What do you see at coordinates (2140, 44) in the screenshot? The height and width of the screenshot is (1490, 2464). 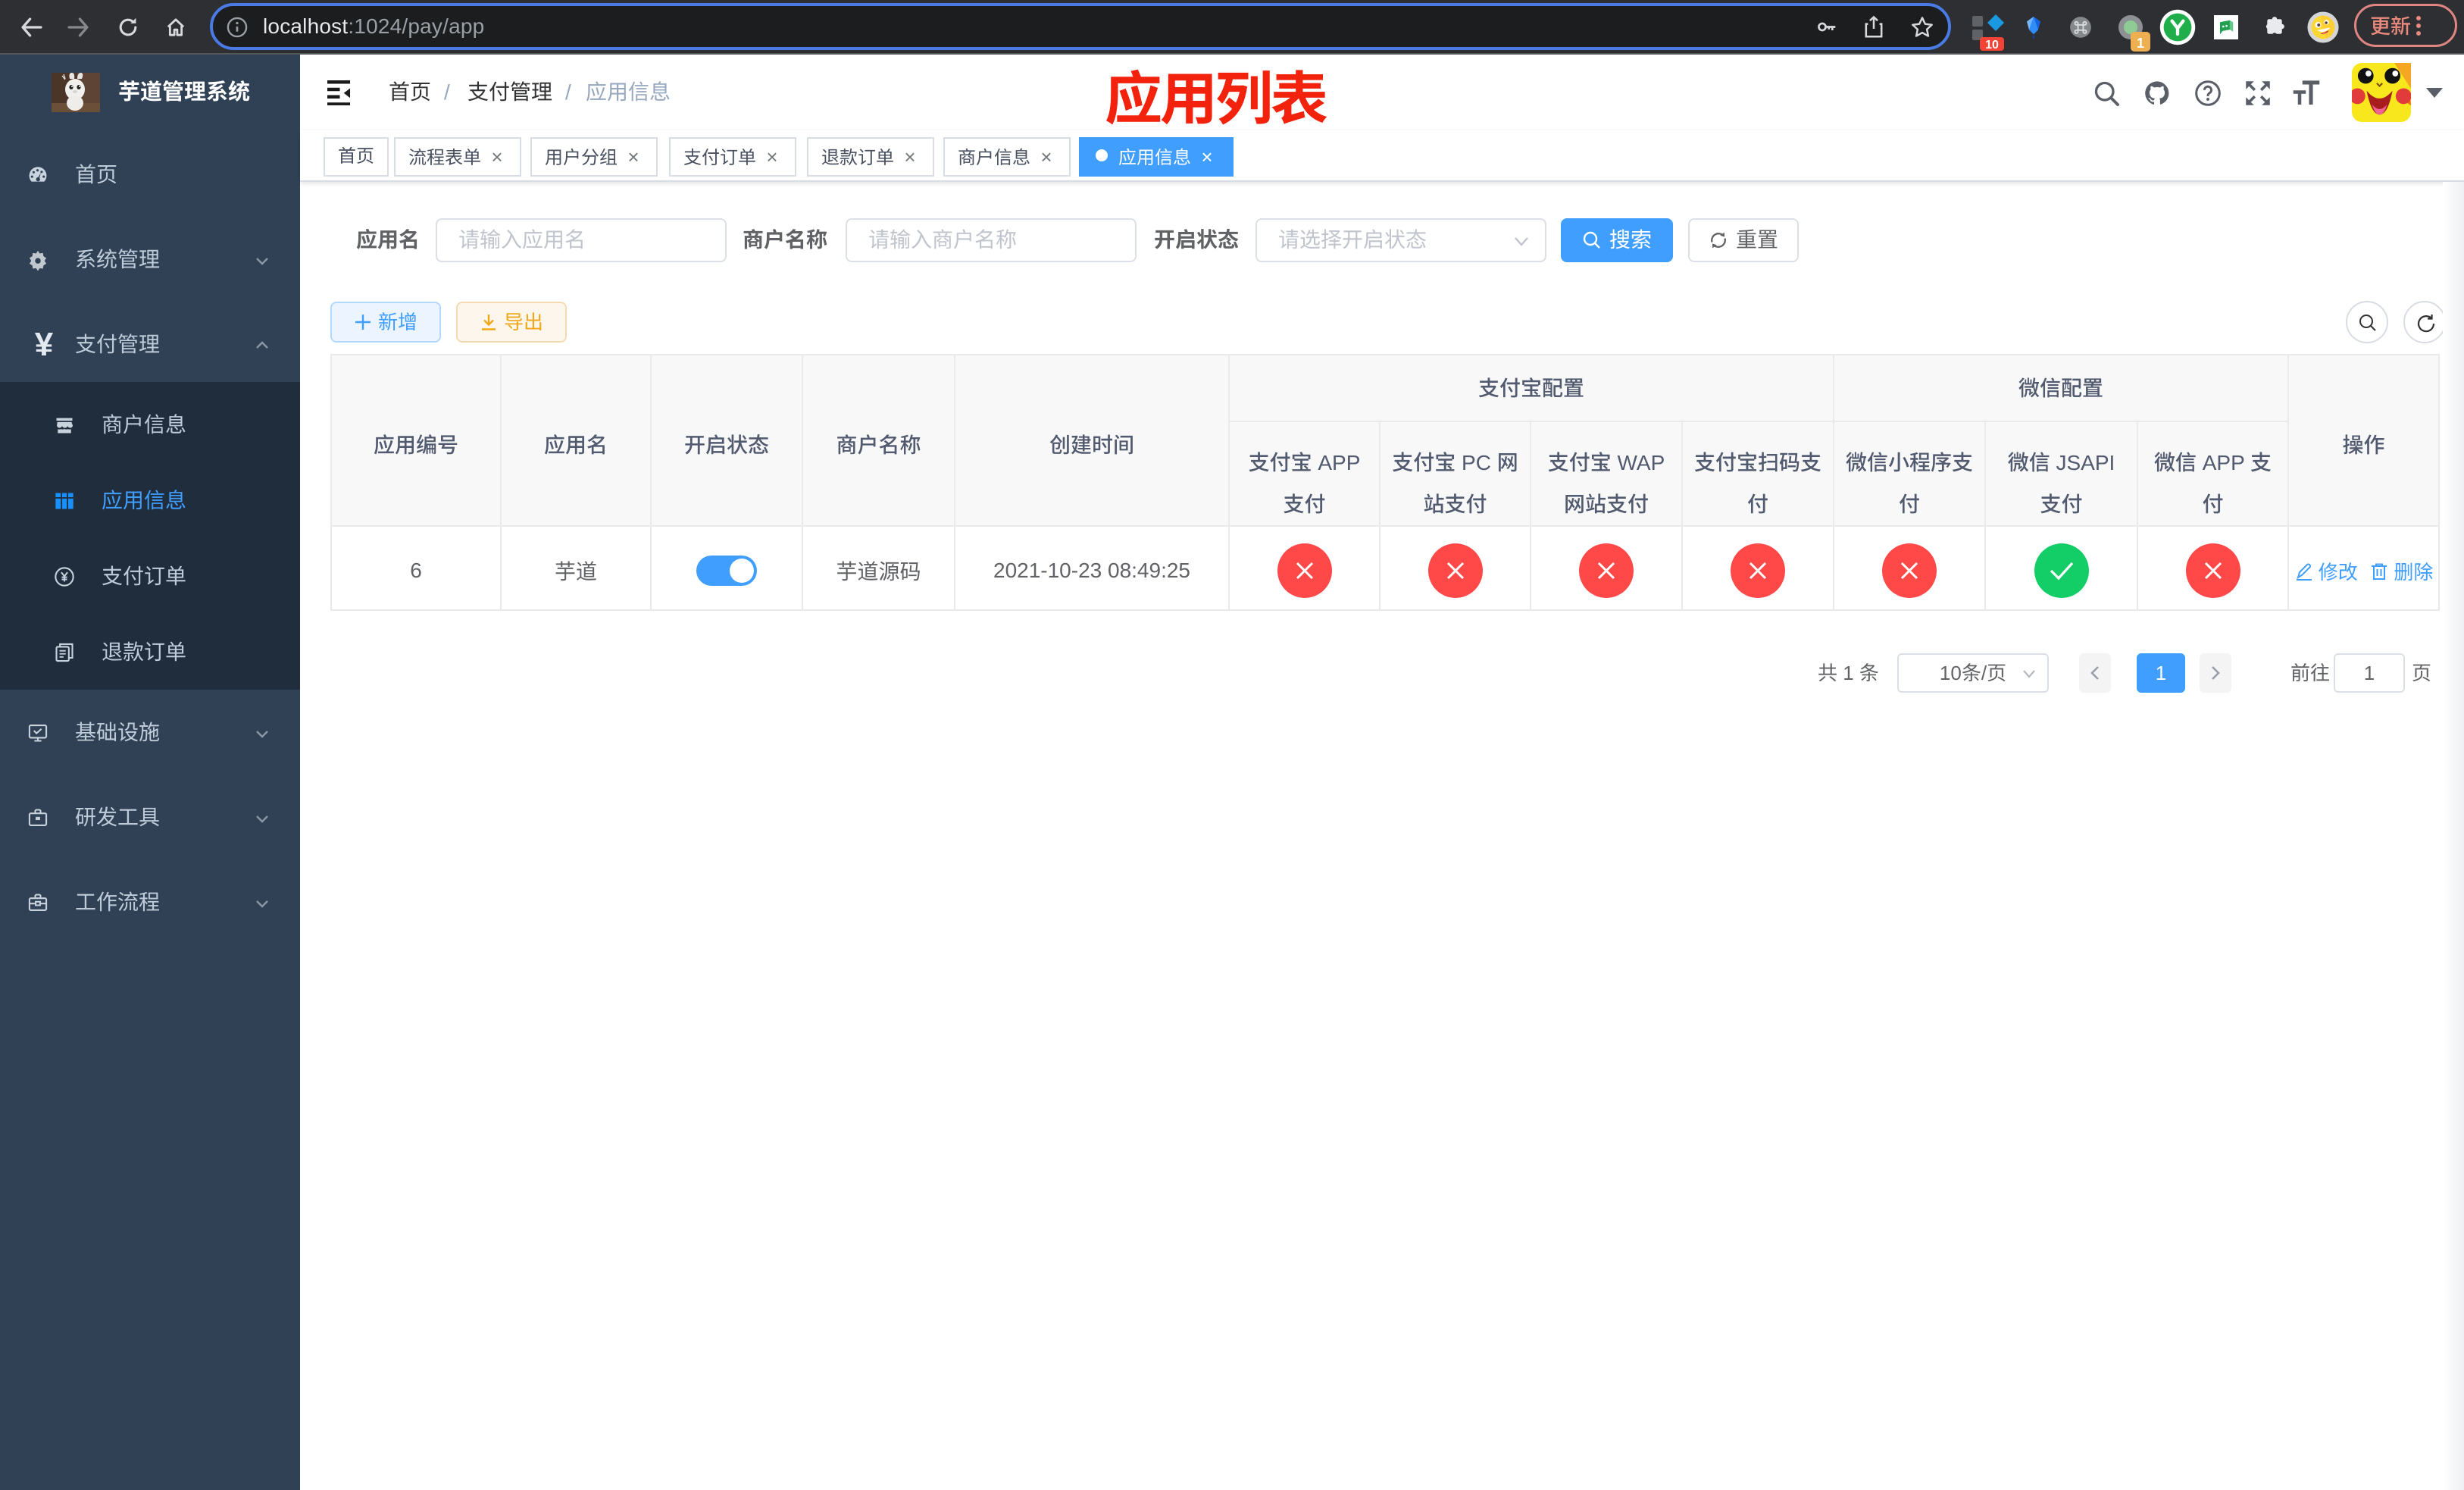 I see `svg-text: 1` at bounding box center [2140, 44].